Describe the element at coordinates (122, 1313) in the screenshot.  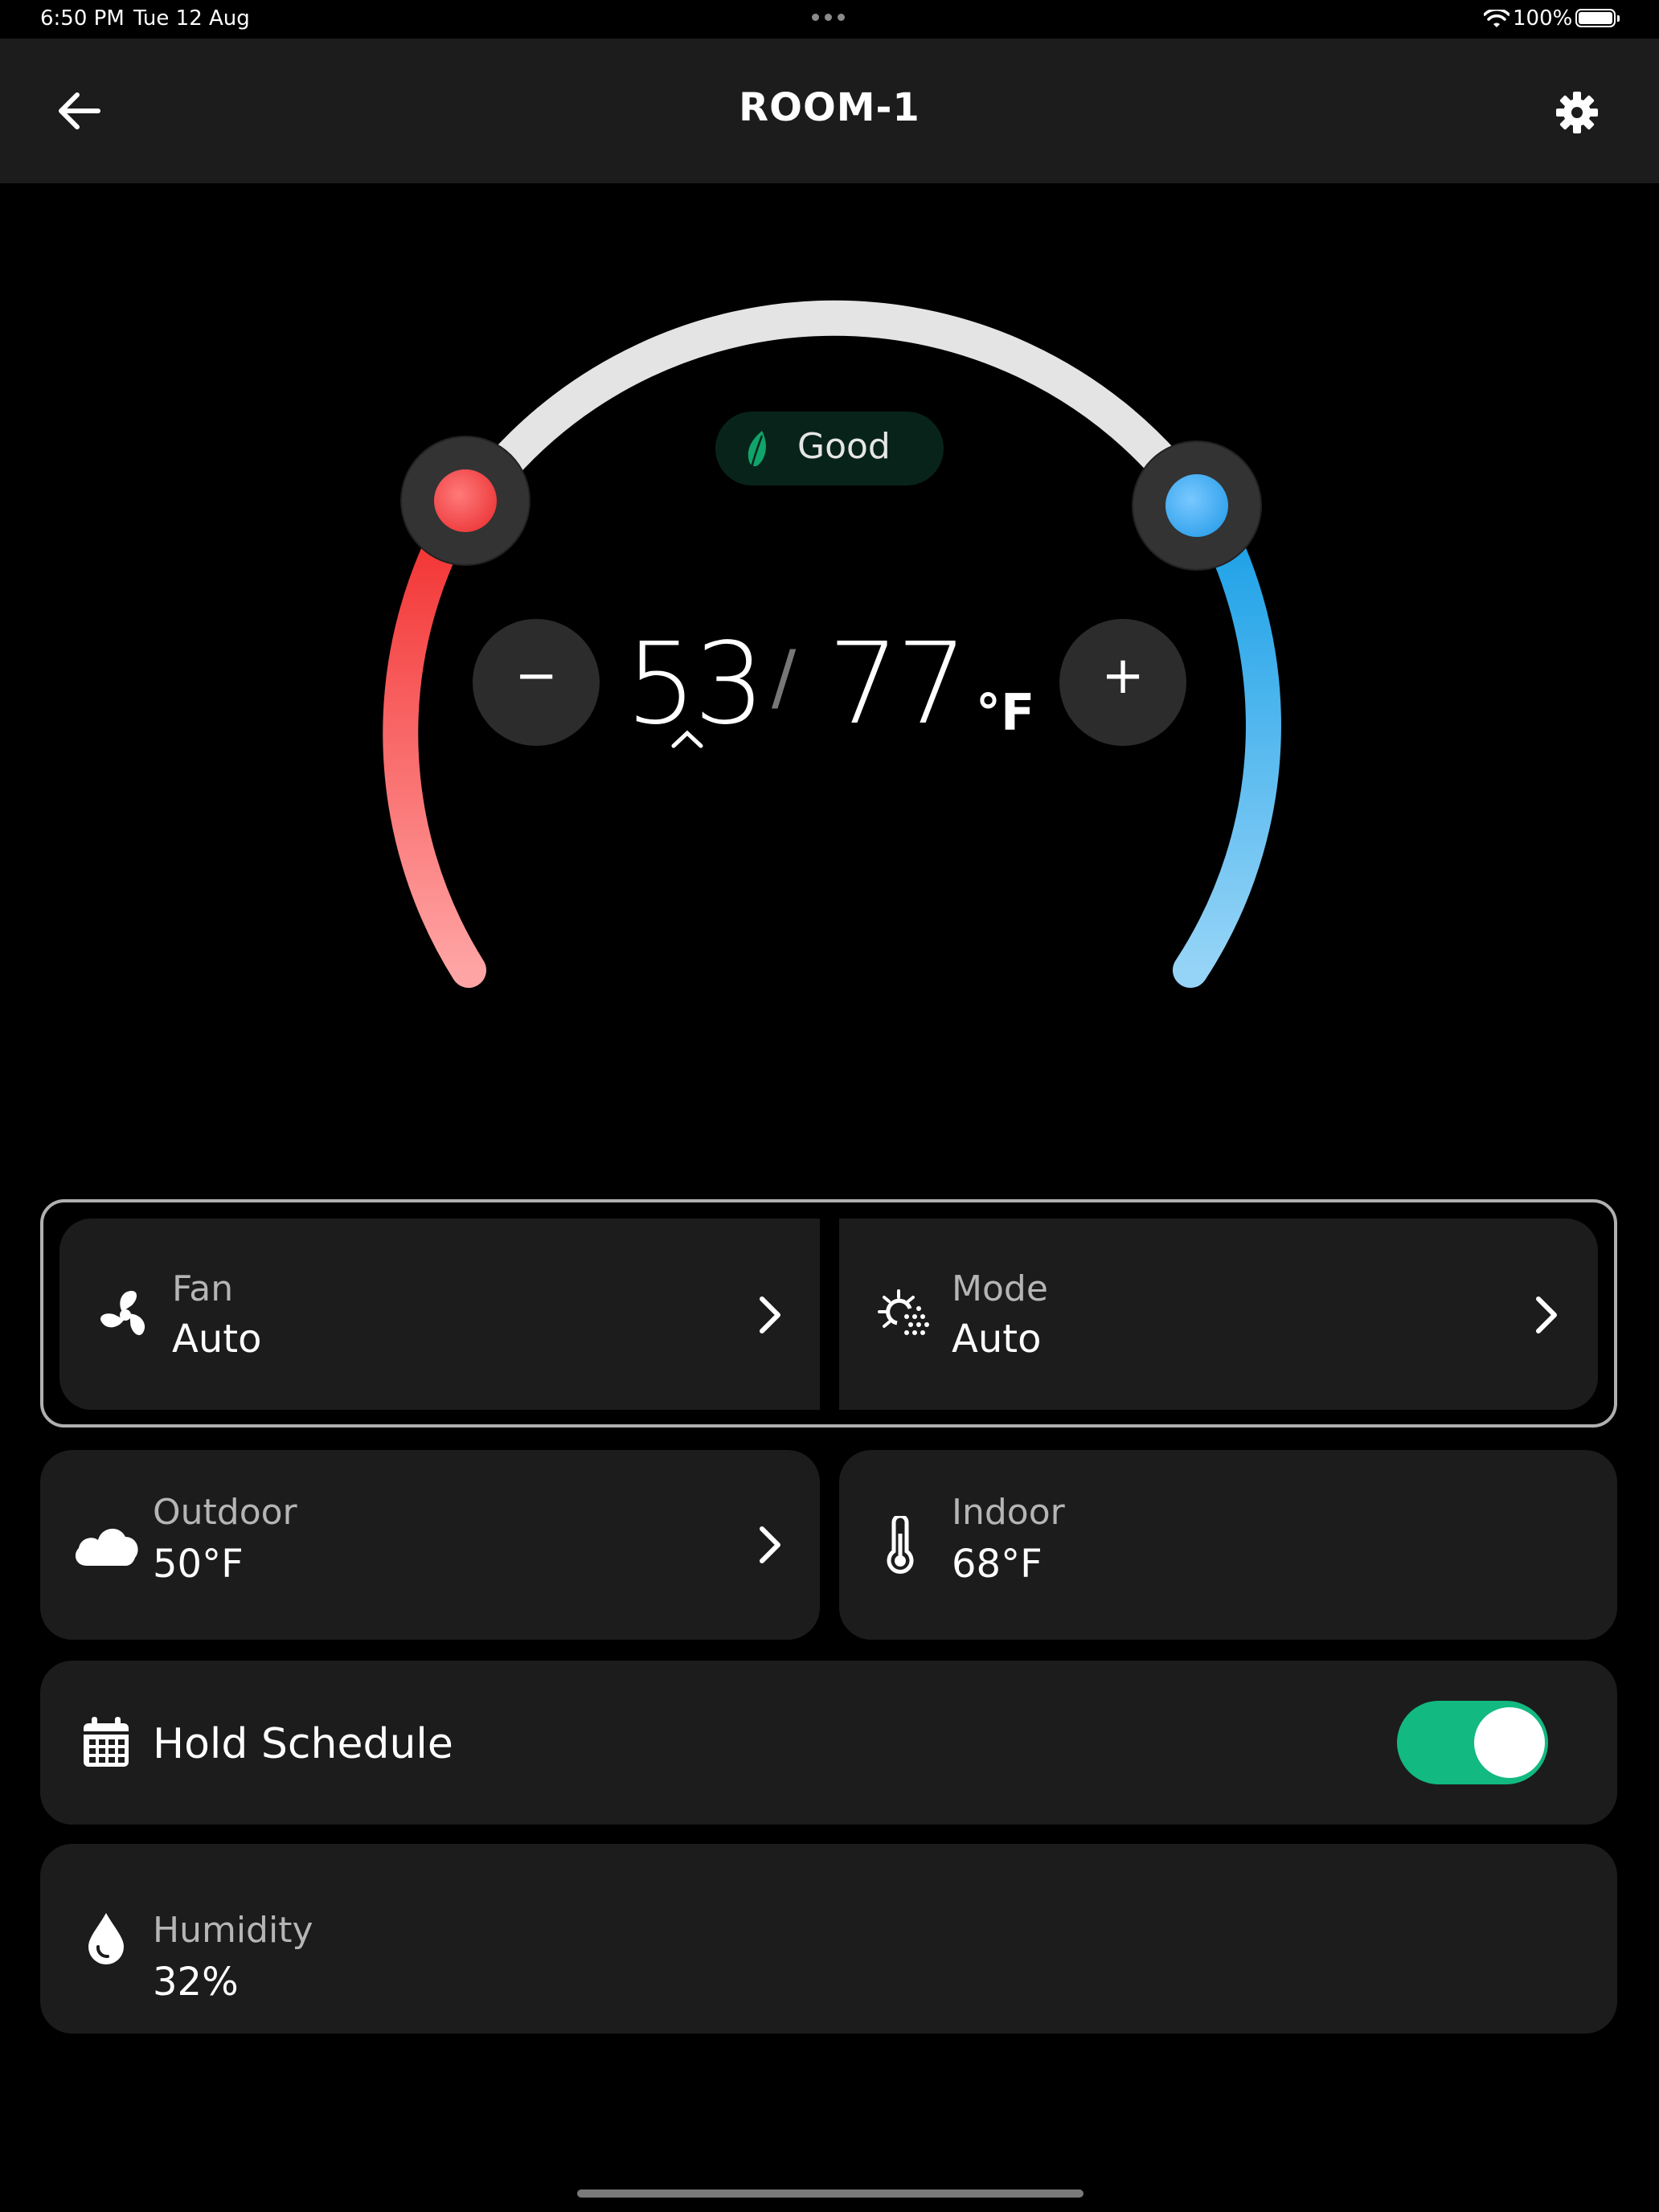
I see `fan-icon` at that location.